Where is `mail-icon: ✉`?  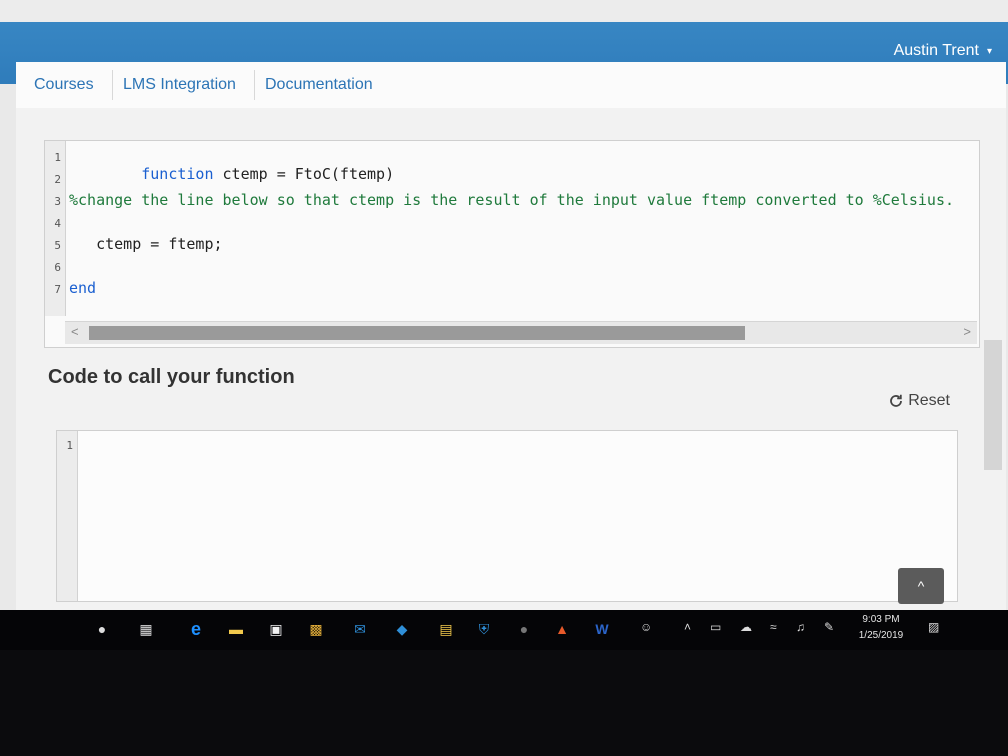 mail-icon: ✉ is located at coordinates (360, 629).